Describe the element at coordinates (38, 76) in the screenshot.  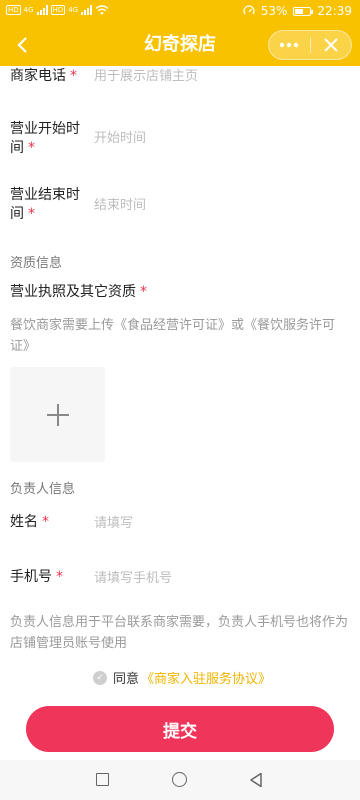
I see `phone-label-text: 商家电话` at that location.